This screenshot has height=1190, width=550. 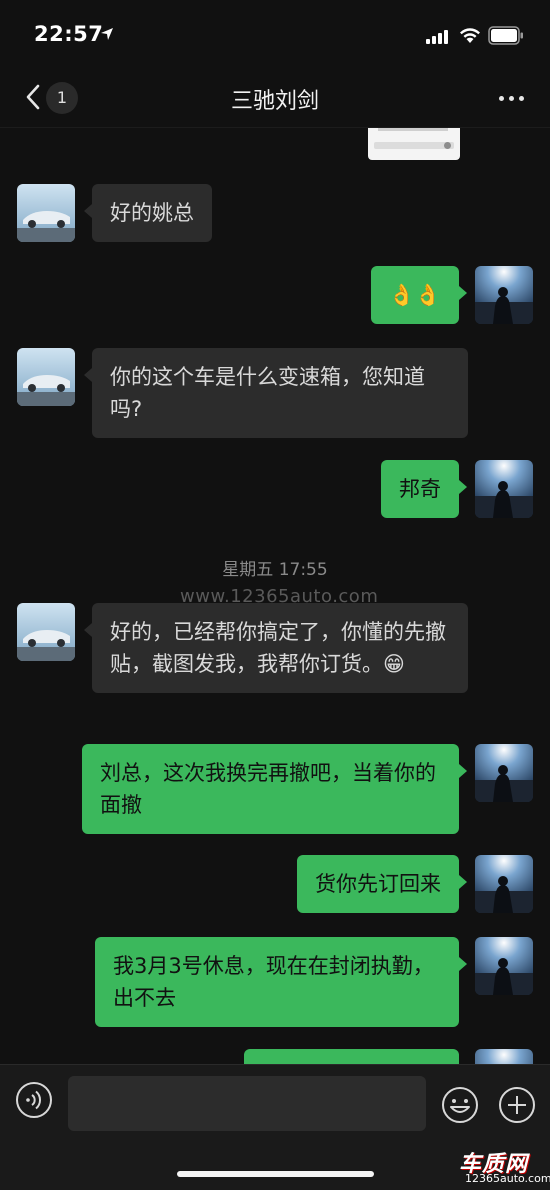 What do you see at coordinates (148, 213) in the screenshot?
I see `message-bubble-incoming: 好的姚总` at bounding box center [148, 213].